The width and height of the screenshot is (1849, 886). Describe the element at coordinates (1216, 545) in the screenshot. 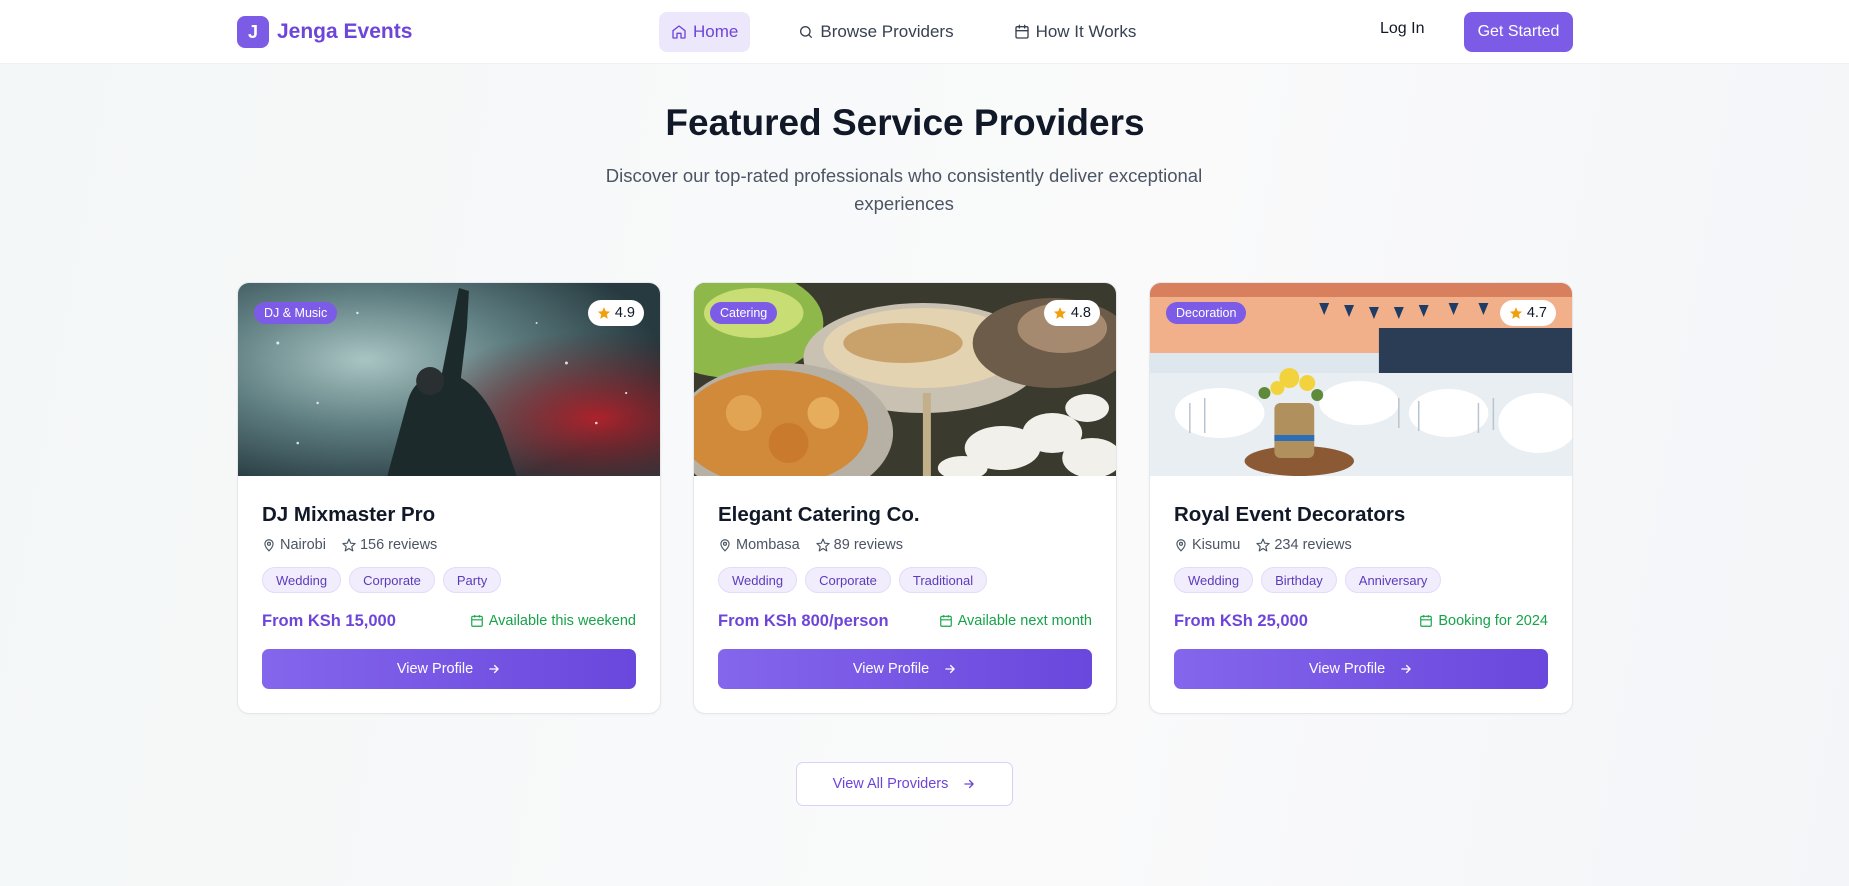

I see `location-text: Kisumu` at that location.